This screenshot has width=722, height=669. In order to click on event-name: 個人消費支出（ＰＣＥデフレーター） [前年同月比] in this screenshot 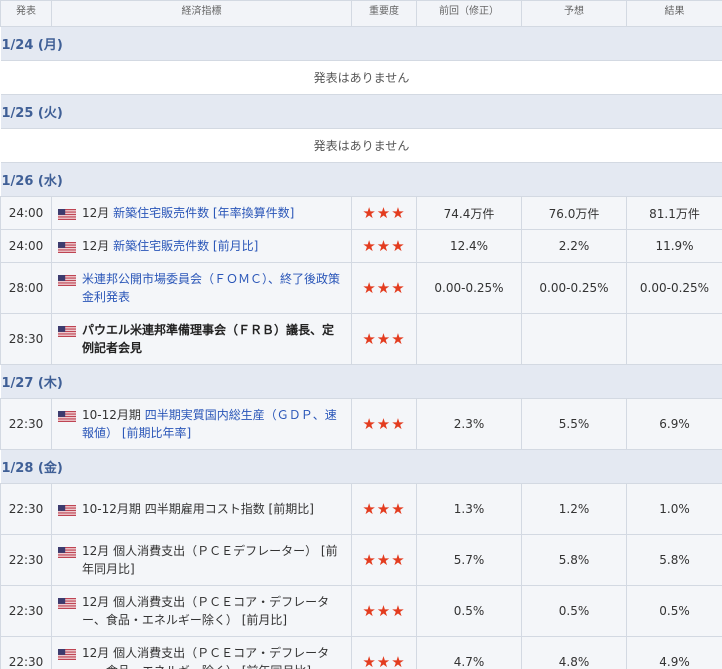, I will do `click(210, 560)`.